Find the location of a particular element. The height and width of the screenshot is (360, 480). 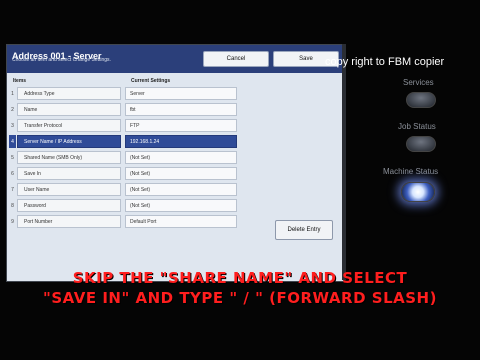

table-row: 5 Shared Name (SMB Only) (Not Set) is located at coordinates (125, 158).